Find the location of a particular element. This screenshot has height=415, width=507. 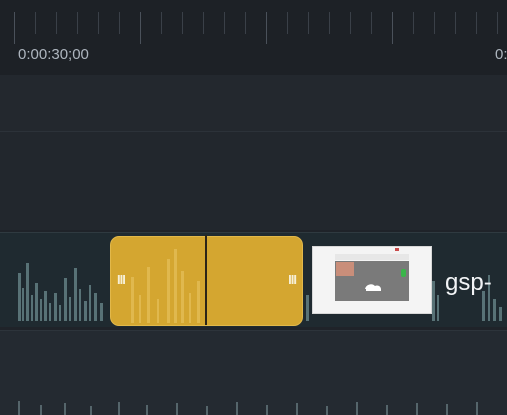

clip-title: gsp- is located at coordinates (468, 282).